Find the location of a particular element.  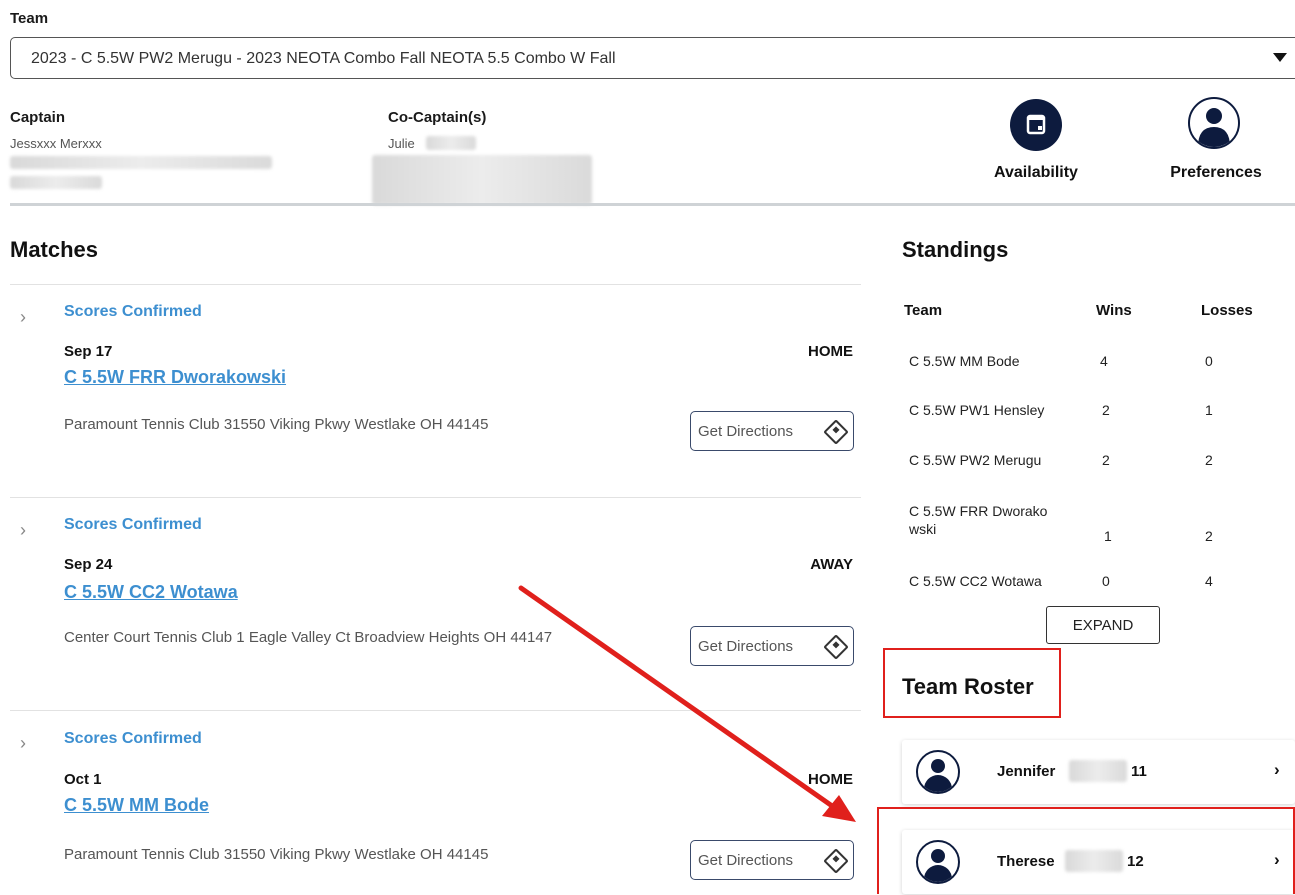

player-surname-redacted is located at coordinates (1098, 771).